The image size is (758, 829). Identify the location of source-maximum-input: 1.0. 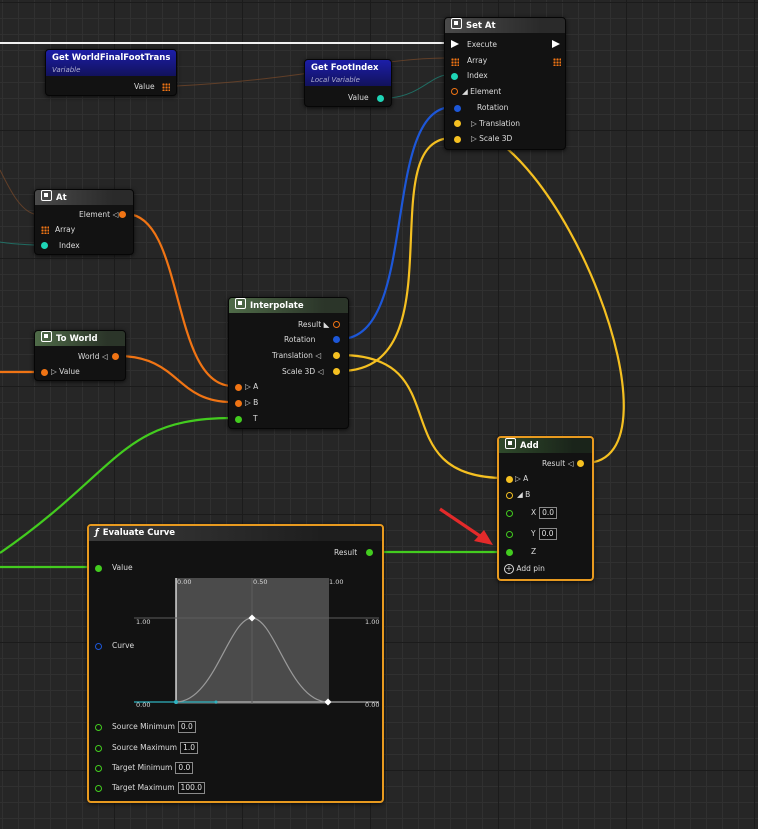
(189, 748).